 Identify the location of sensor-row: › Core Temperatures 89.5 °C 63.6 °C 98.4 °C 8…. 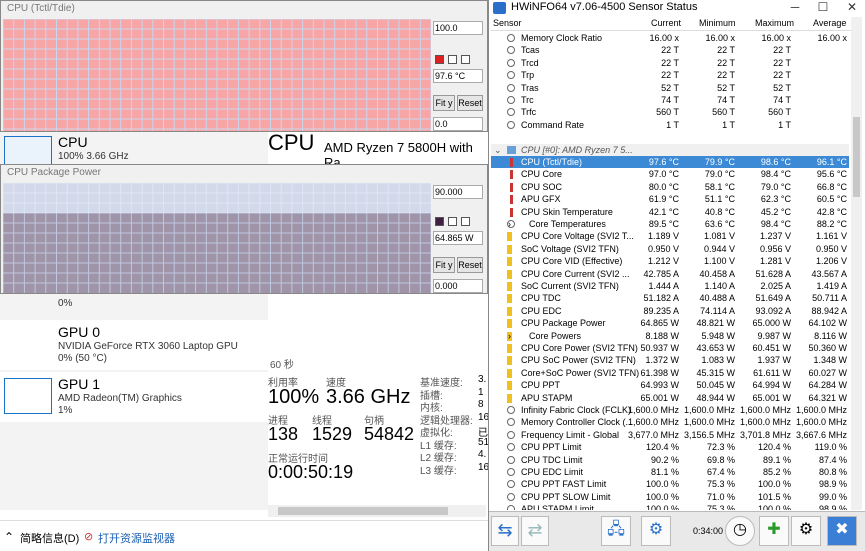
(670, 224).